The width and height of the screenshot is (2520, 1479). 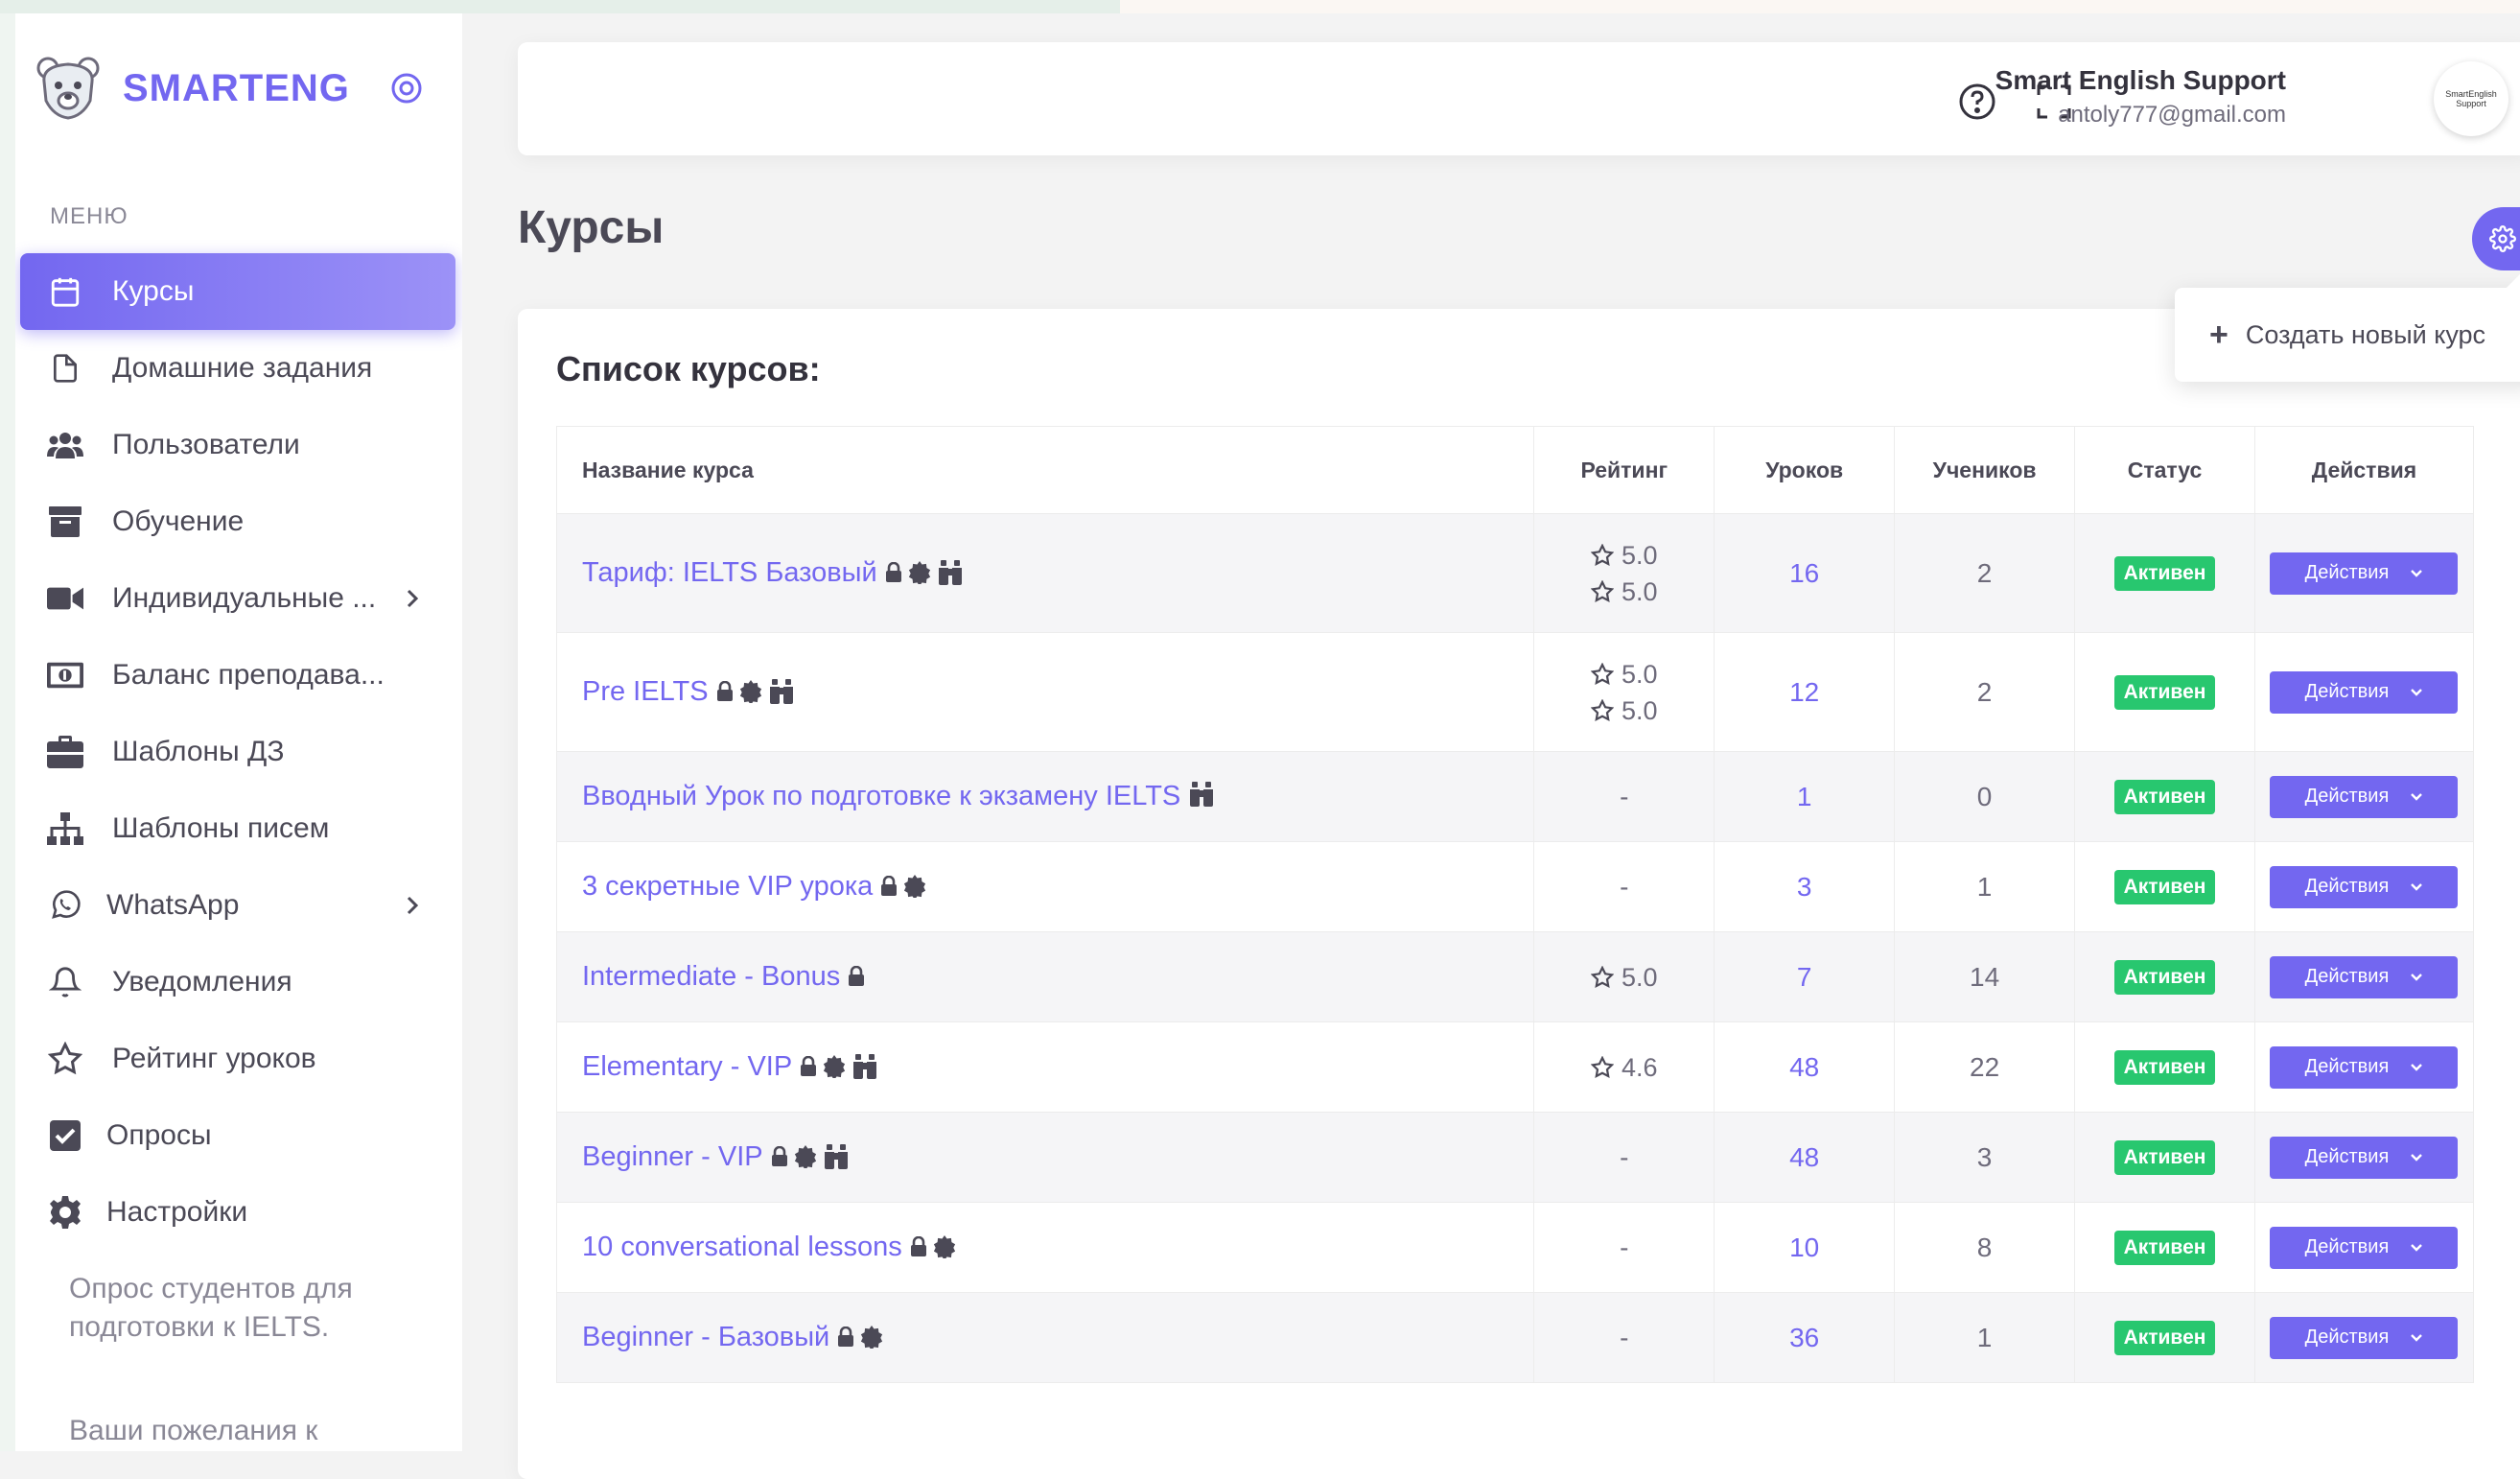 What do you see at coordinates (1977, 101) in the screenshot?
I see `help-circle-icon` at bounding box center [1977, 101].